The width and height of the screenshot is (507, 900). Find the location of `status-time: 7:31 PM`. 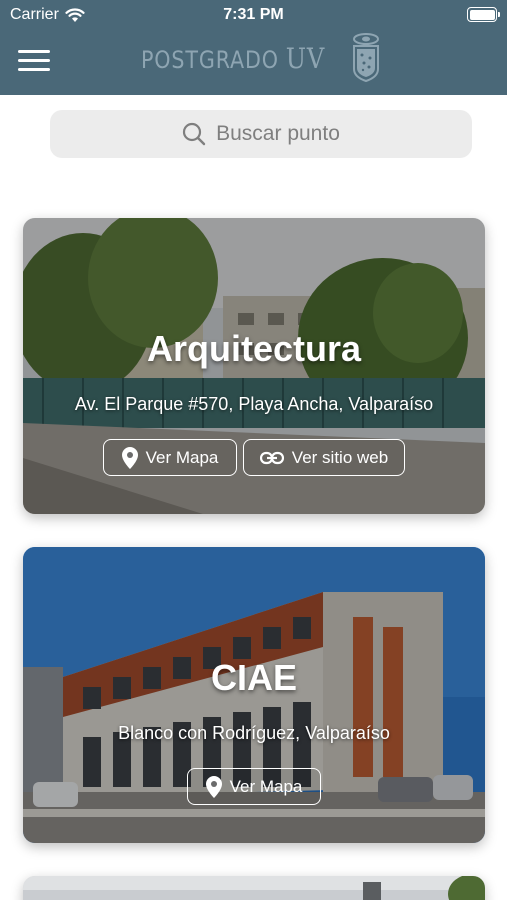

status-time: 7:31 PM is located at coordinates (253, 14).